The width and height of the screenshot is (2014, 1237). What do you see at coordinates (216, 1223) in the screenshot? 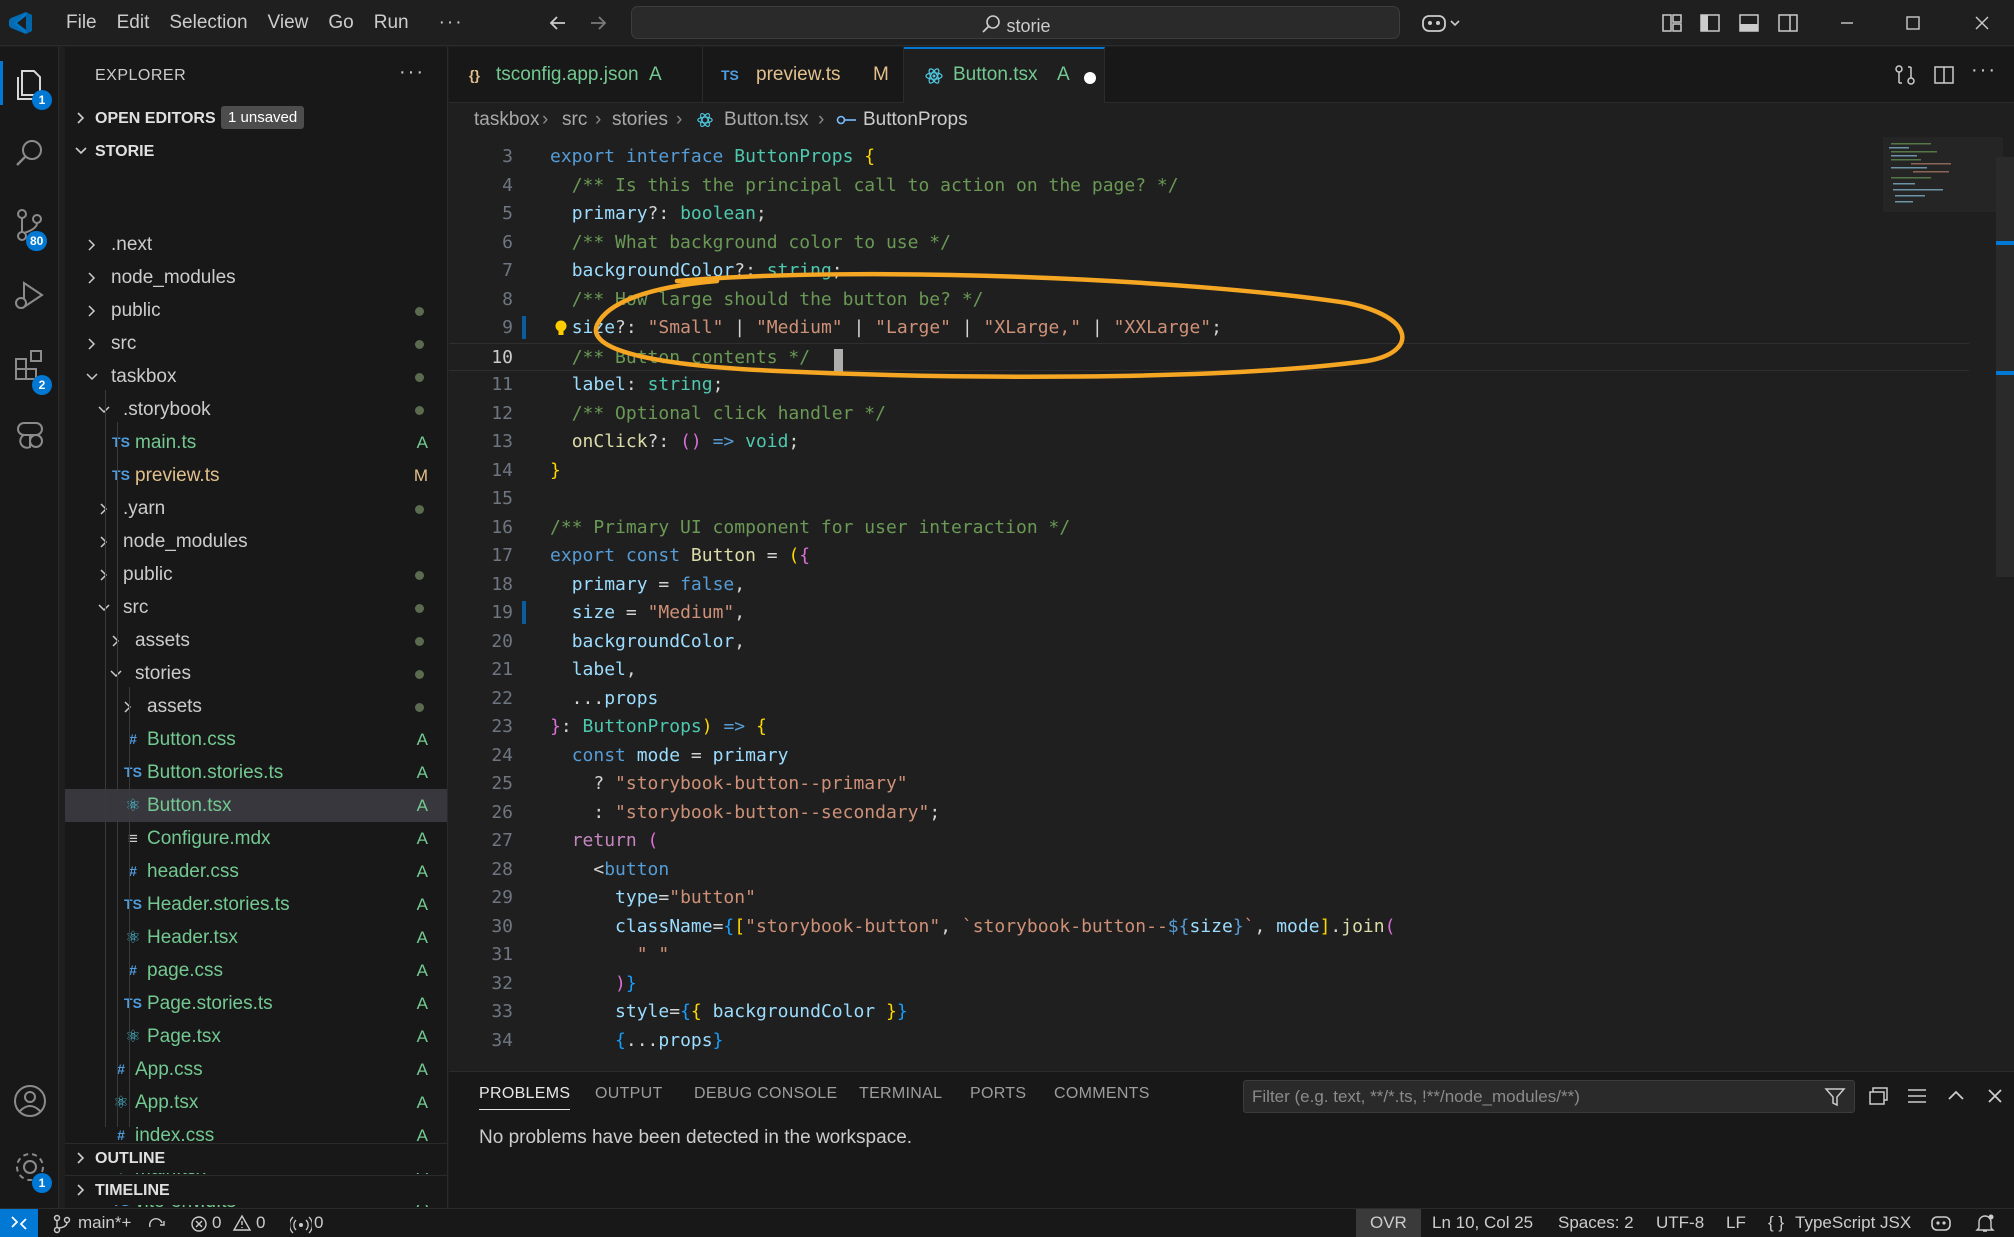
I see `error-count: 0` at bounding box center [216, 1223].